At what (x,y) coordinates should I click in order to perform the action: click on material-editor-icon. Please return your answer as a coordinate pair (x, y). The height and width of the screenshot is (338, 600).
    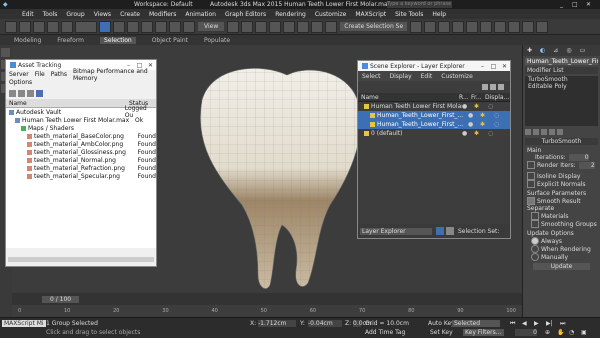
    Looking at the image, I should click on (500, 26).